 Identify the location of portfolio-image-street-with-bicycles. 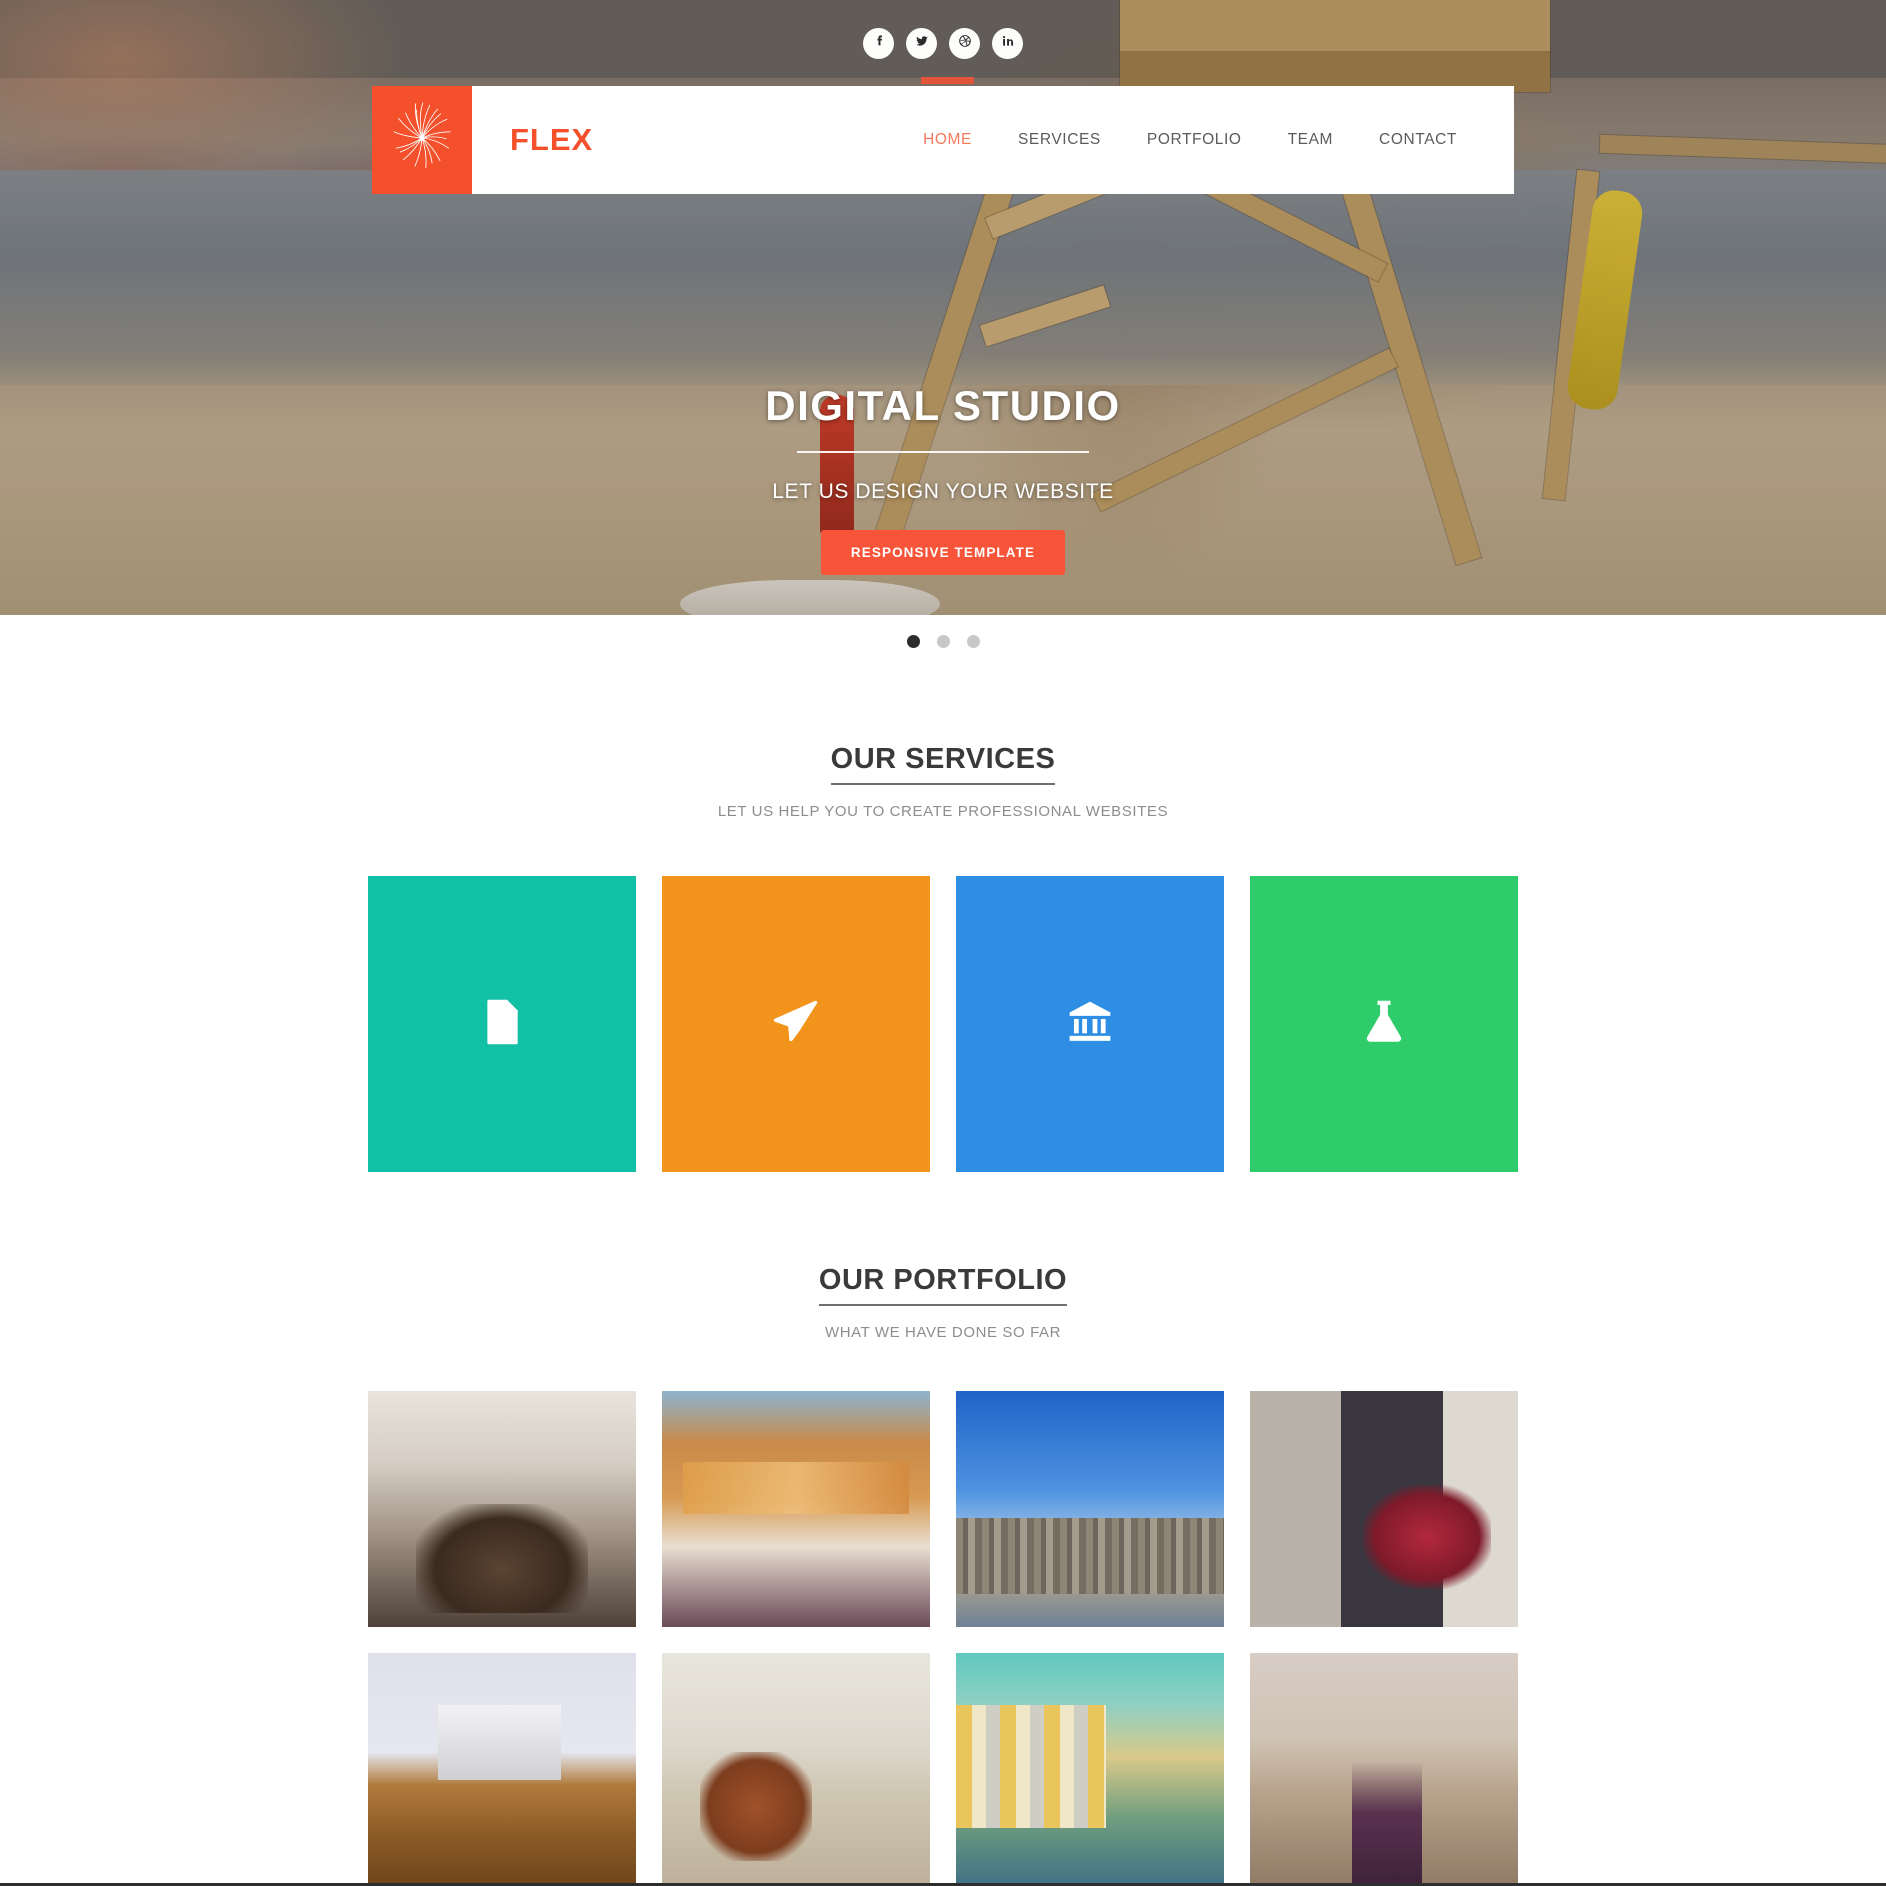
(502, 1509).